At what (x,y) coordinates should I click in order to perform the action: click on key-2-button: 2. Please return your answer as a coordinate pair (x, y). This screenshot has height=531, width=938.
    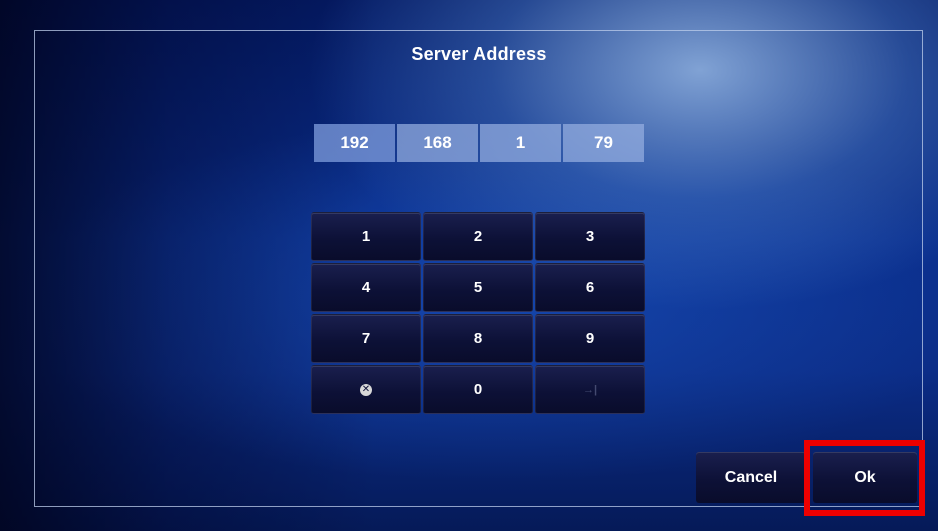
    Looking at the image, I should click on (478, 236).